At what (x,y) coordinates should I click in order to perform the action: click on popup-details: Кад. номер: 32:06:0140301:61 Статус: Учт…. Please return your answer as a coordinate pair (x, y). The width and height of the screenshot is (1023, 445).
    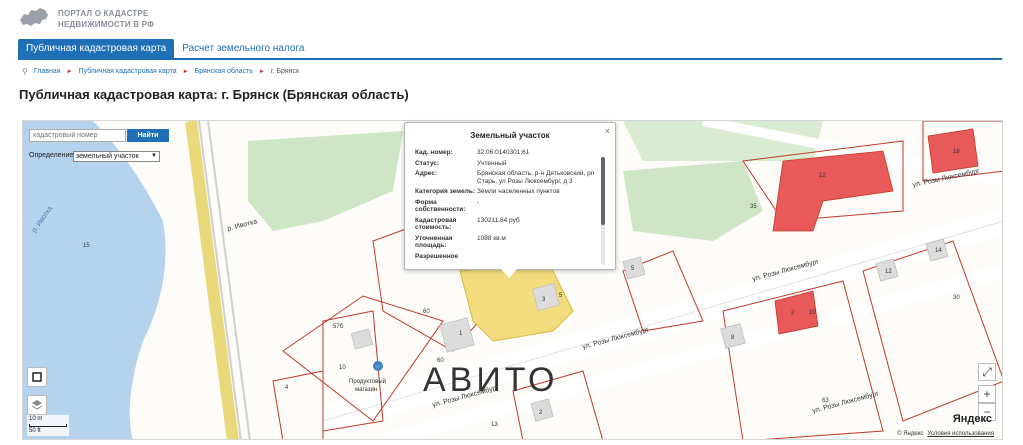
    Looking at the image, I should click on (508, 208).